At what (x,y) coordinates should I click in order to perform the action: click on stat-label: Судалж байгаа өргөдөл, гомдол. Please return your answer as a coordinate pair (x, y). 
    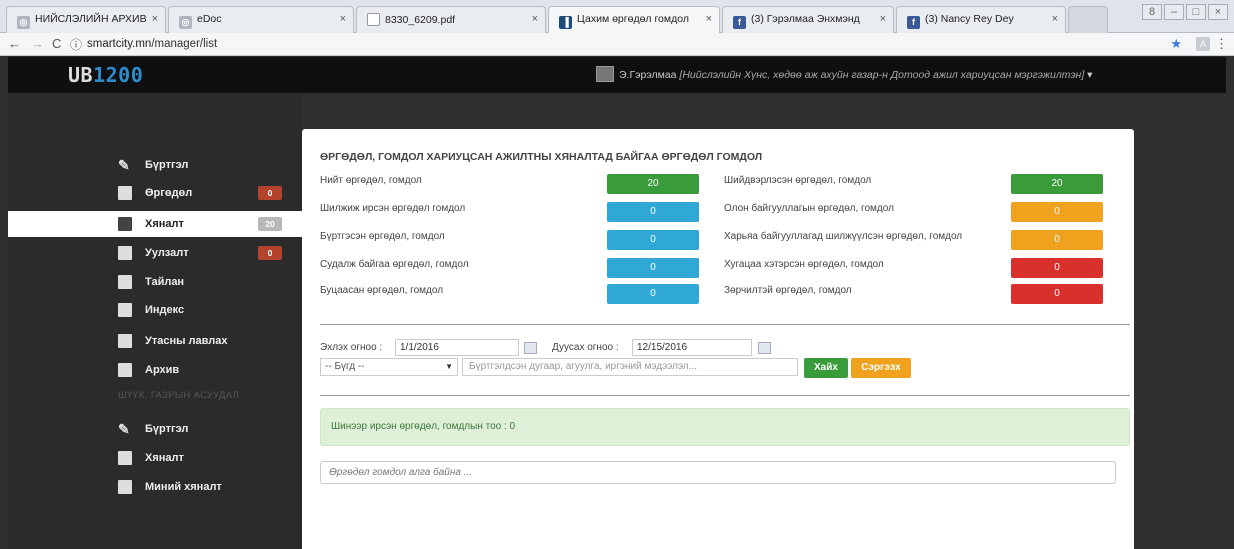
    Looking at the image, I should click on (394, 264).